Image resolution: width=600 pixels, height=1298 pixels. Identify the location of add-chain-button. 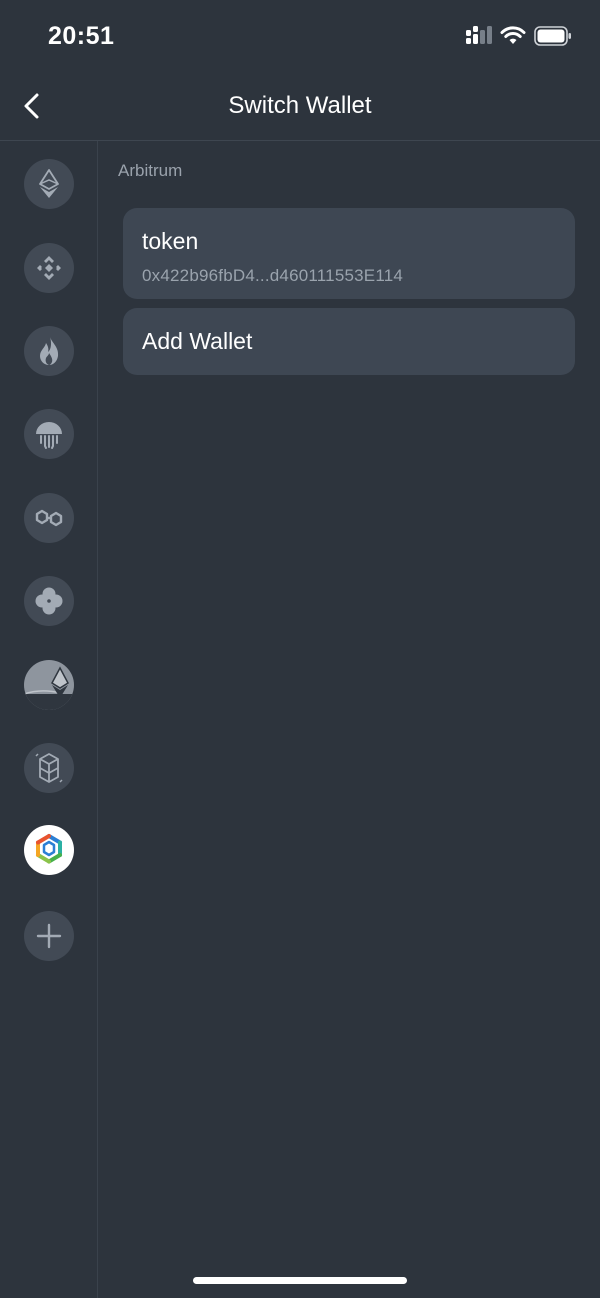
(49, 936).